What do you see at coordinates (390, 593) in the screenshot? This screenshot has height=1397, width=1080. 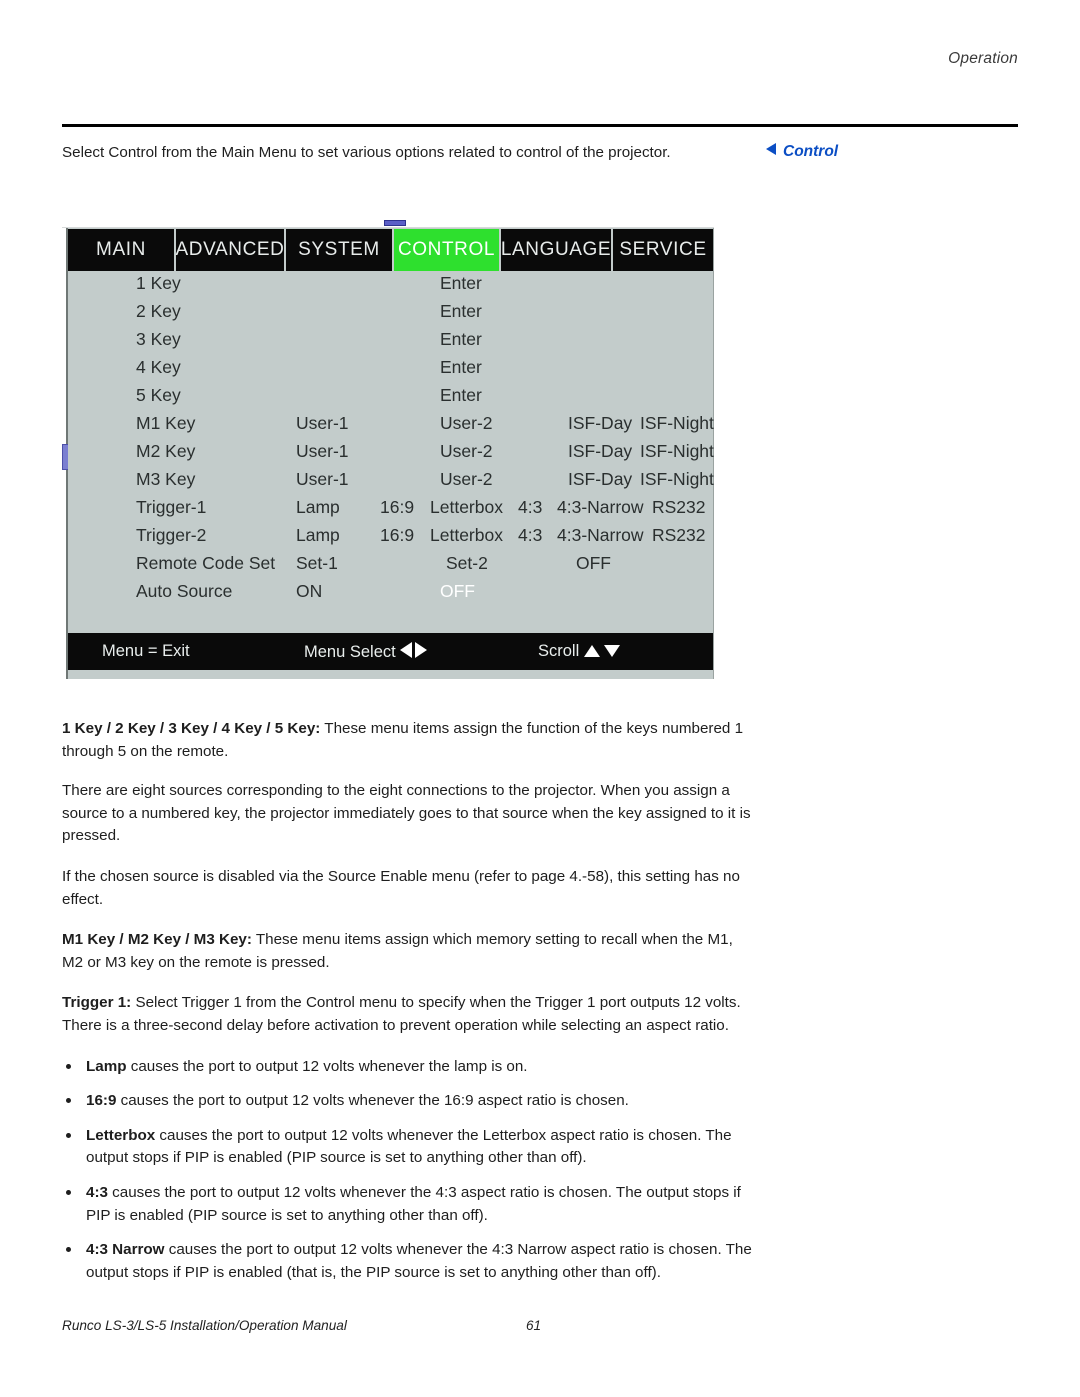 I see `osd-menu-row: Auto Source ON OFF` at bounding box center [390, 593].